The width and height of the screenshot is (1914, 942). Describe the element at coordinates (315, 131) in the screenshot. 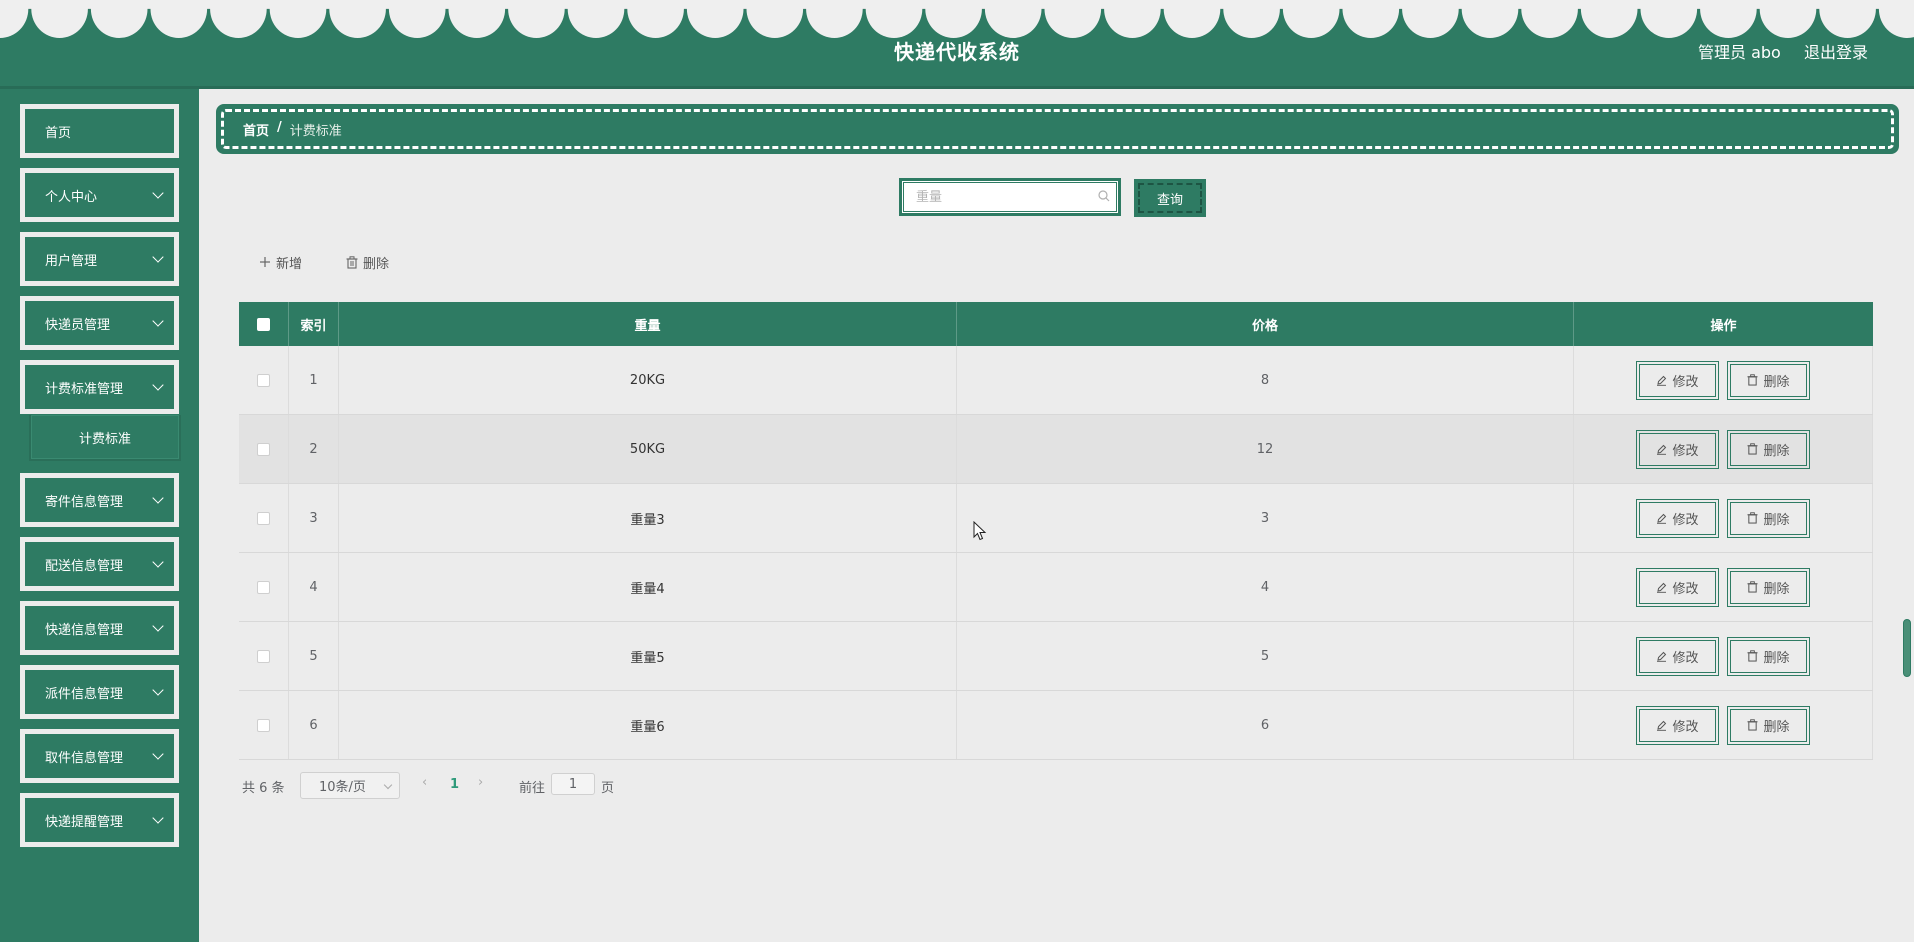

I see `breadcrumb-current: 计费标准` at that location.